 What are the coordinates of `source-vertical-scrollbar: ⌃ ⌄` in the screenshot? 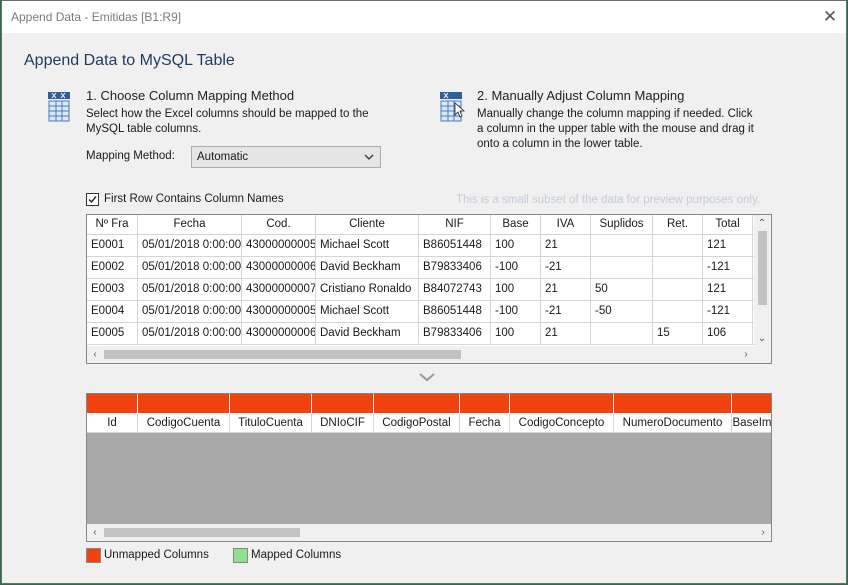 It's located at (762, 280).